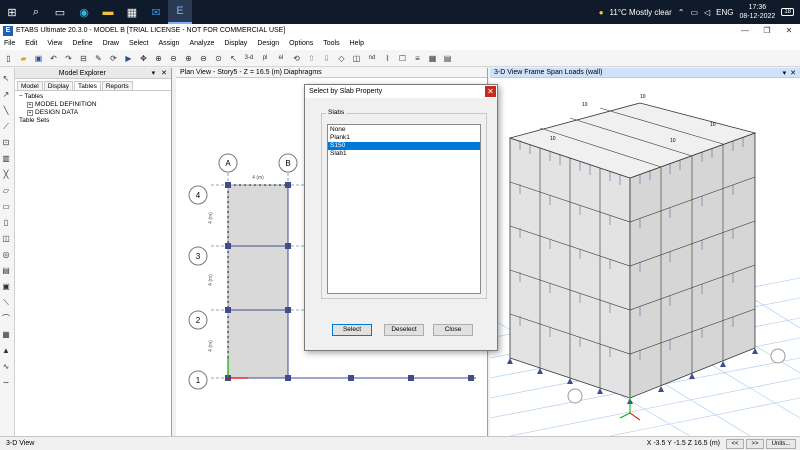 The image size is (800, 450). I want to click on refresh-icon: ⟳, so click(113, 58).